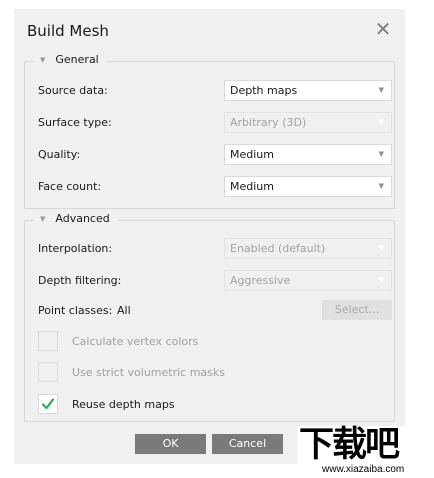 The width and height of the screenshot is (434, 478). What do you see at coordinates (70, 186) in the screenshot?
I see `face-count-label: Face count:` at bounding box center [70, 186].